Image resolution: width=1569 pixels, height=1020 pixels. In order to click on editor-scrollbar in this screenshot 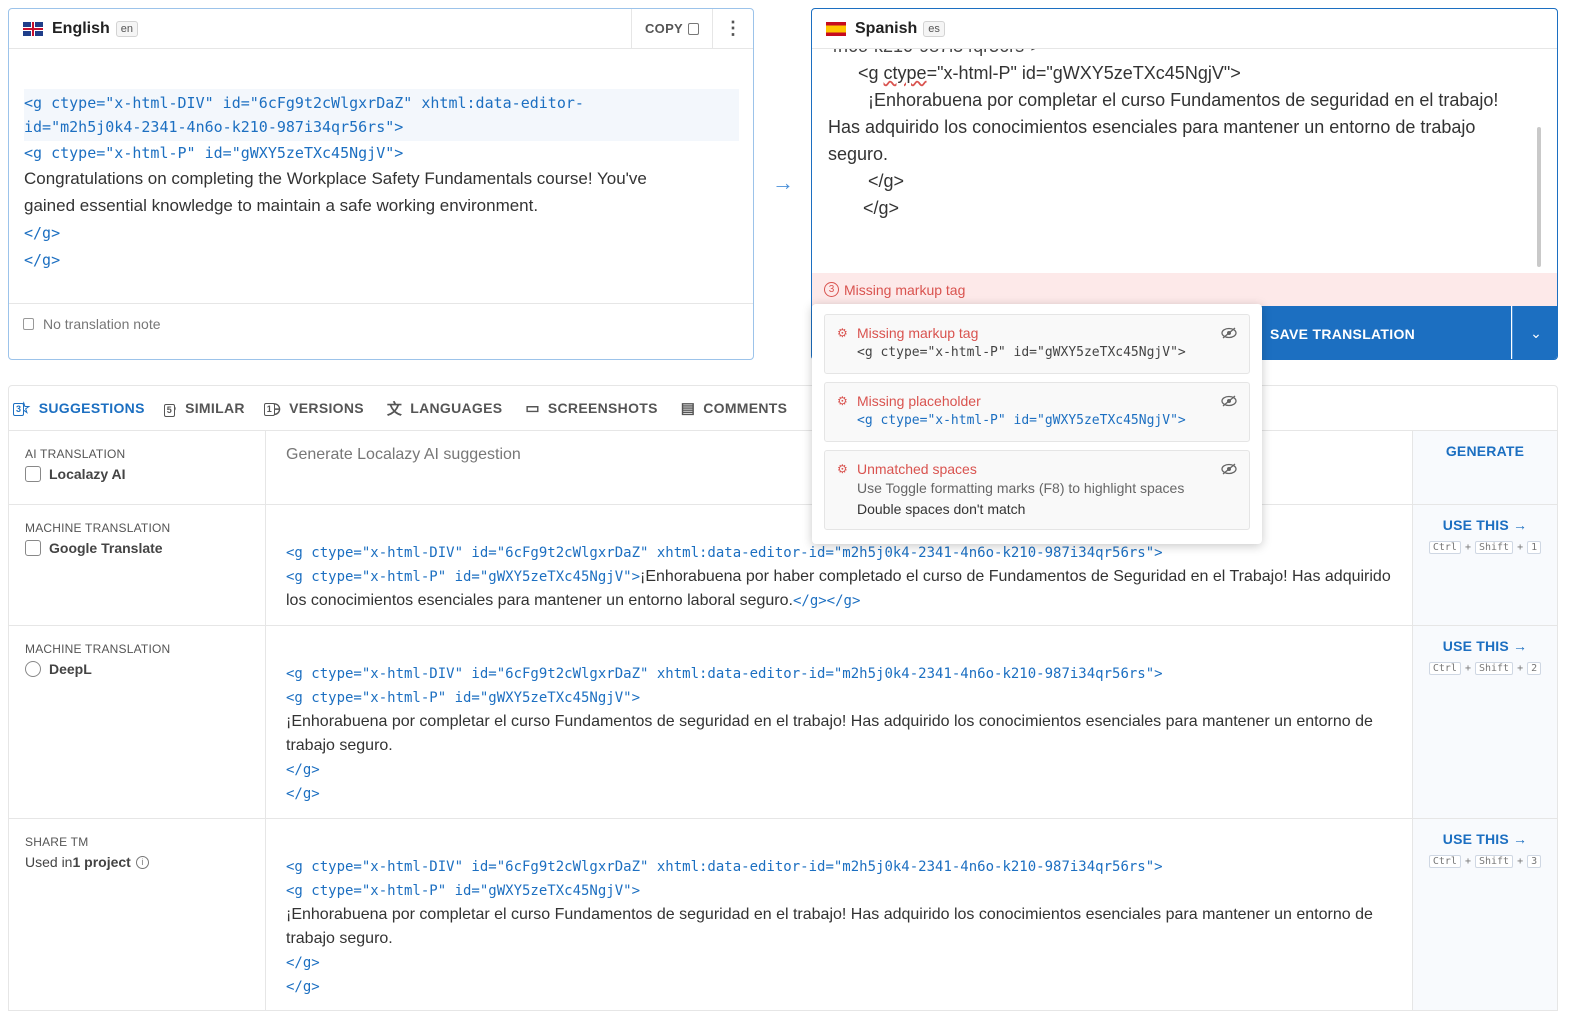, I will do `click(1539, 197)`.